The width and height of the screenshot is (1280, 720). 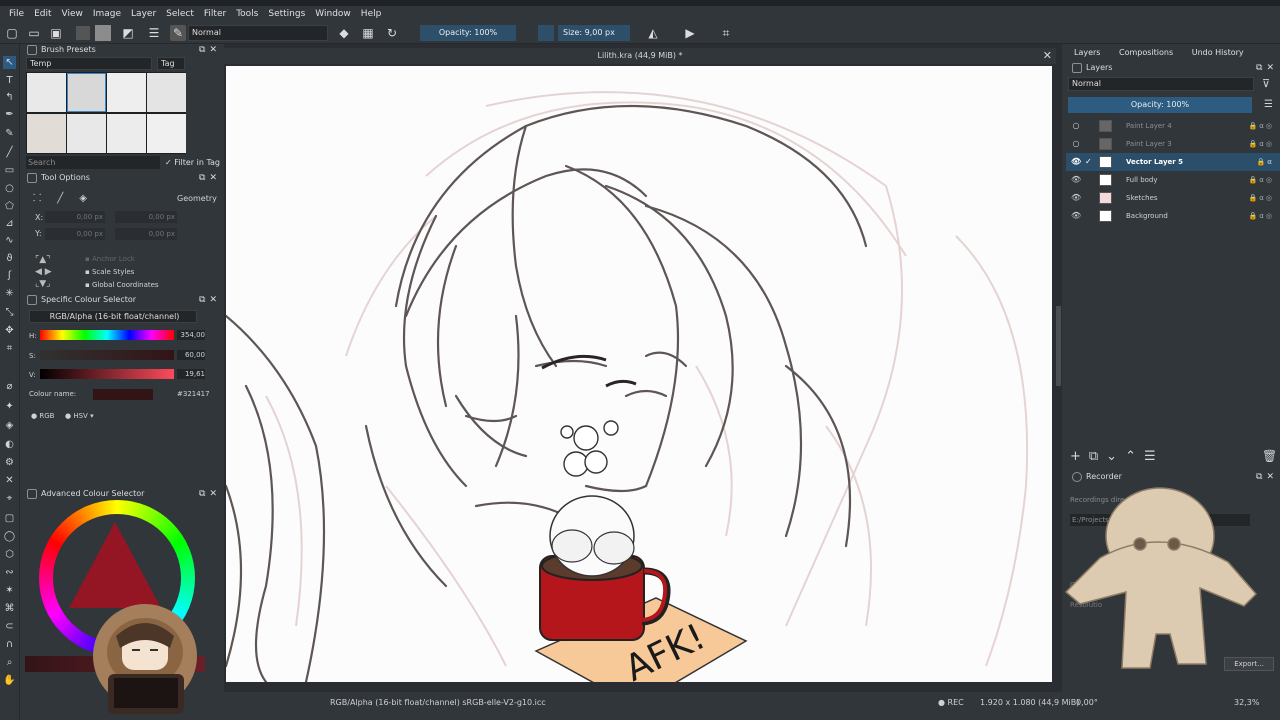 I want to click on contiguous-select-icon: ✶, so click(x=9, y=590).